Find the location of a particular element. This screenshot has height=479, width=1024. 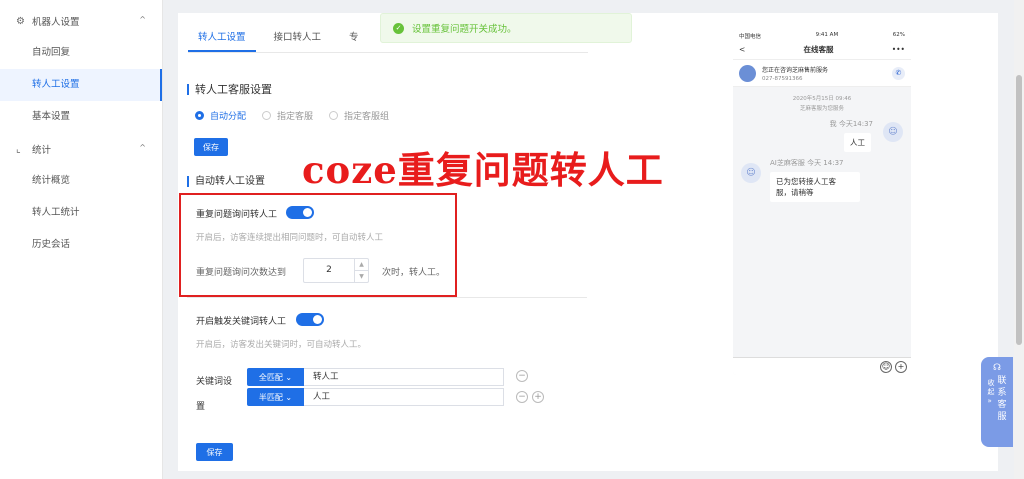

user-msg-bubble: 人工 is located at coordinates (857, 142).